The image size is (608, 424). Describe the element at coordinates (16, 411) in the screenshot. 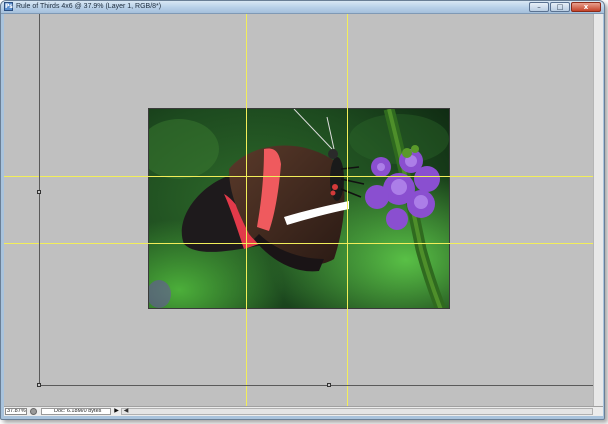

I see `zoom-level-field: 37.87%` at that location.